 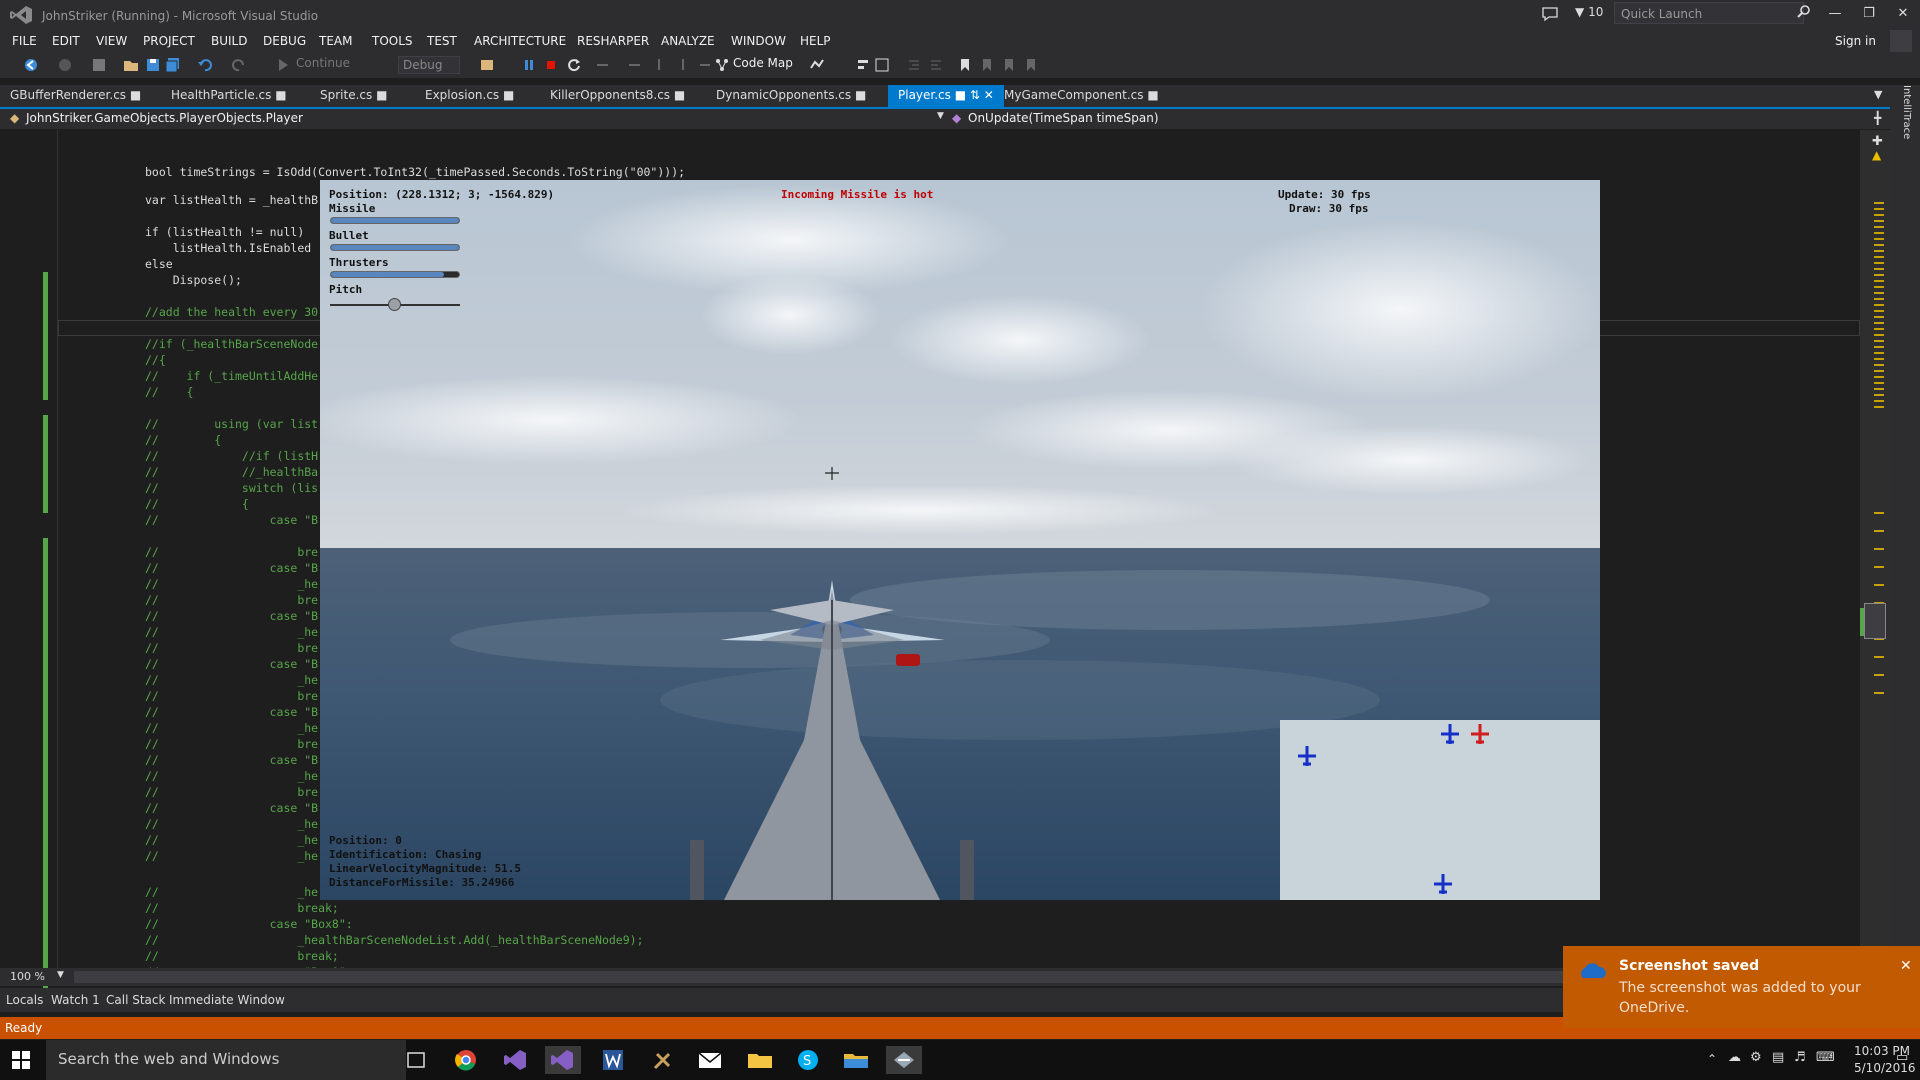 What do you see at coordinates (469, 96) in the screenshot?
I see `tab-explosion: Explosion.cs ■` at bounding box center [469, 96].